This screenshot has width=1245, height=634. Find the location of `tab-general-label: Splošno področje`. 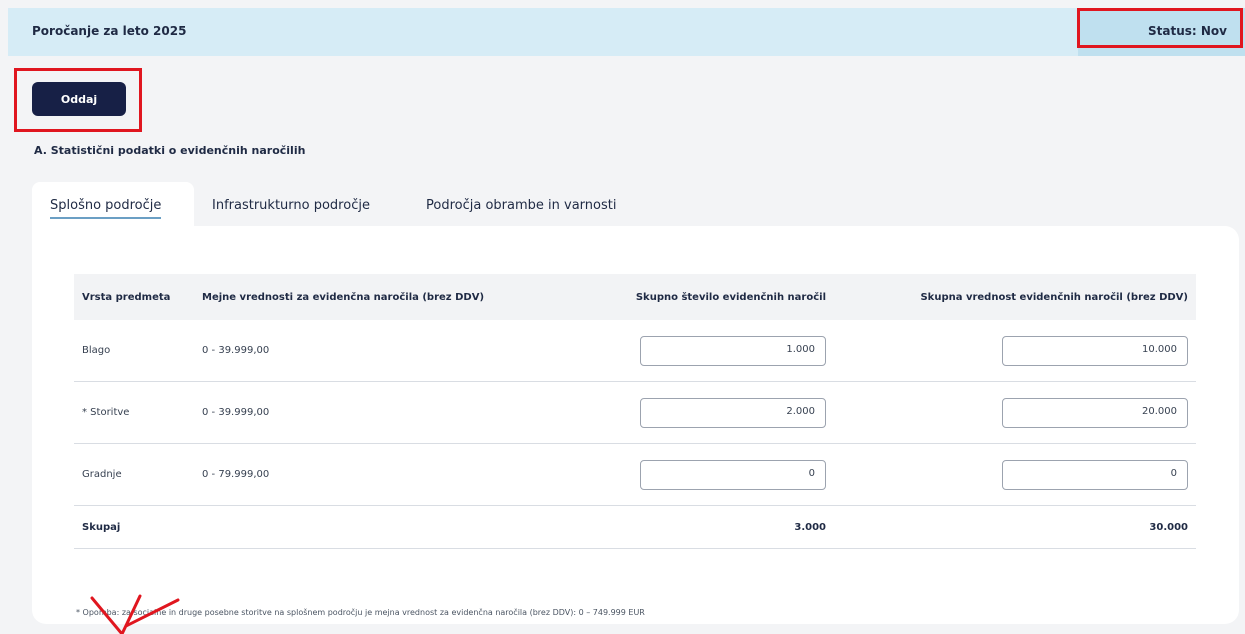

tab-general-label: Splošno področje is located at coordinates (106, 208).